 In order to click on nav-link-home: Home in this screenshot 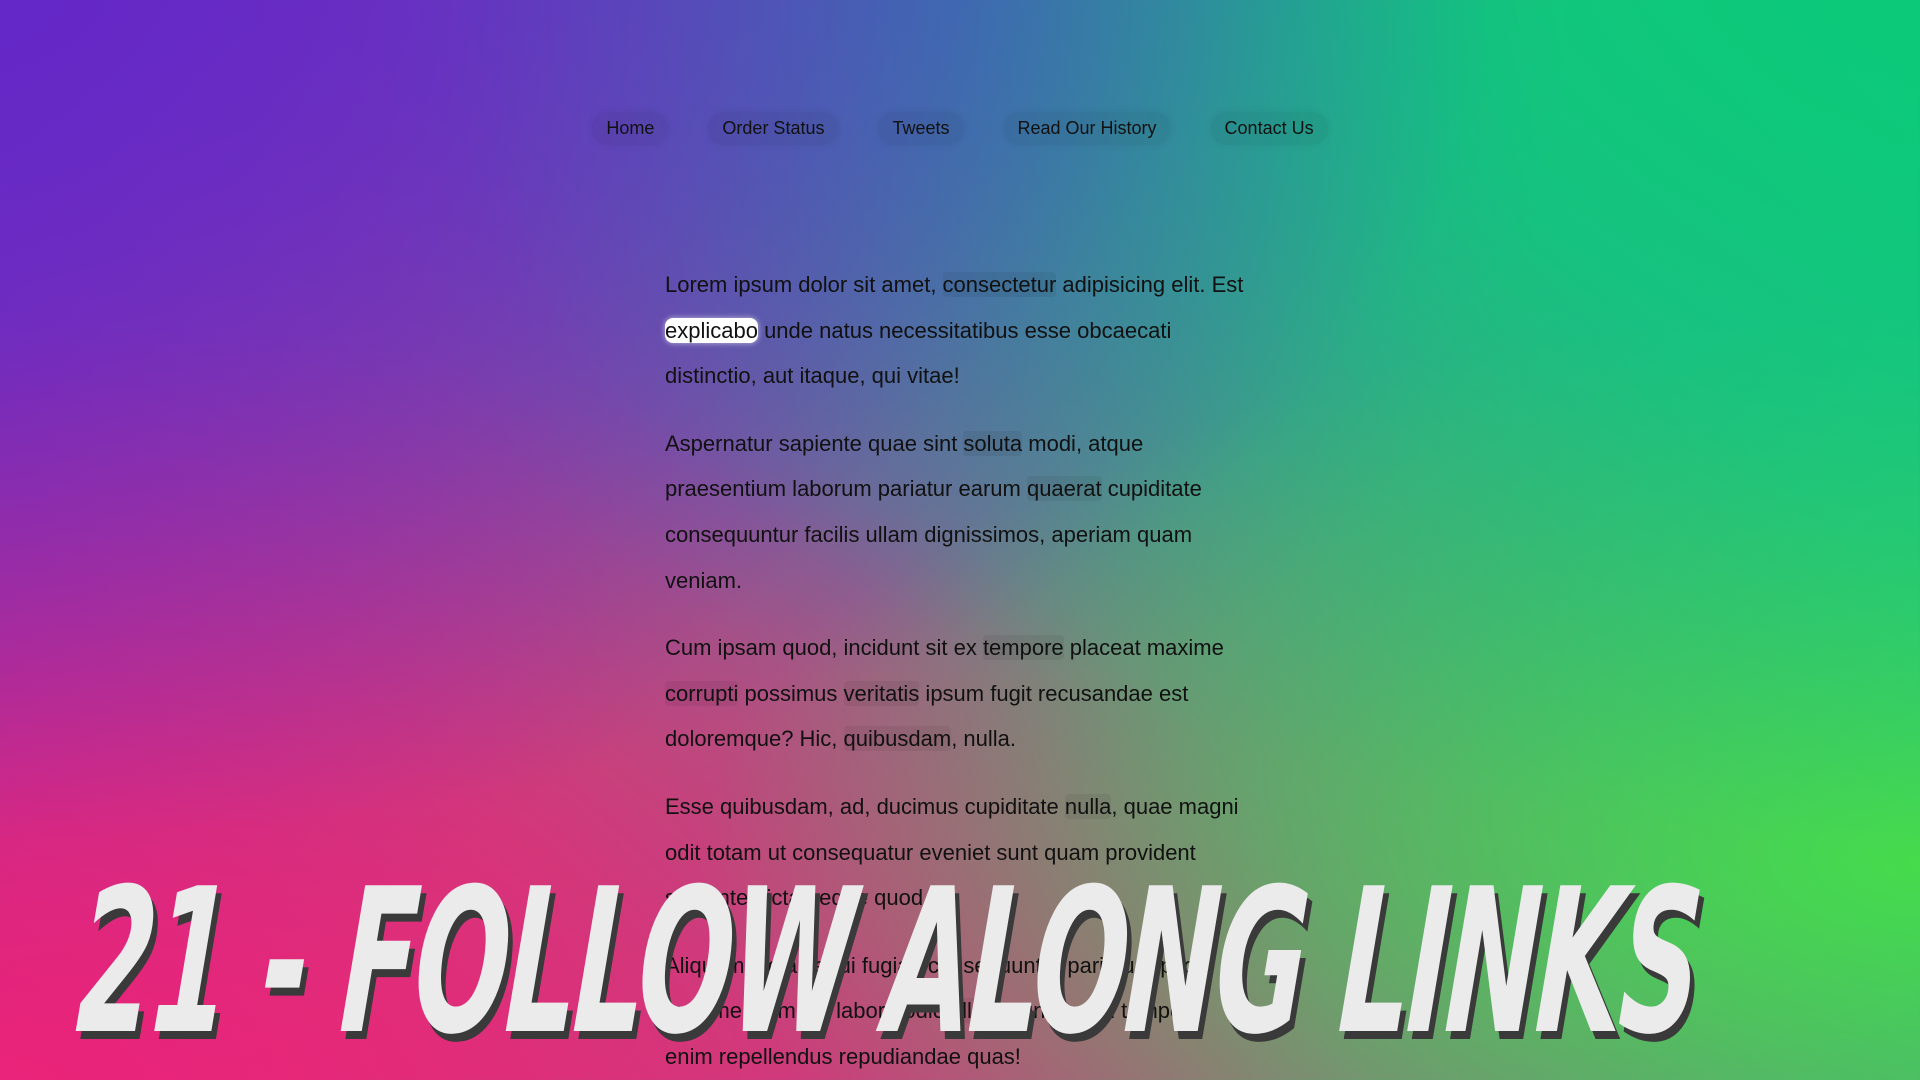, I will do `click(630, 128)`.